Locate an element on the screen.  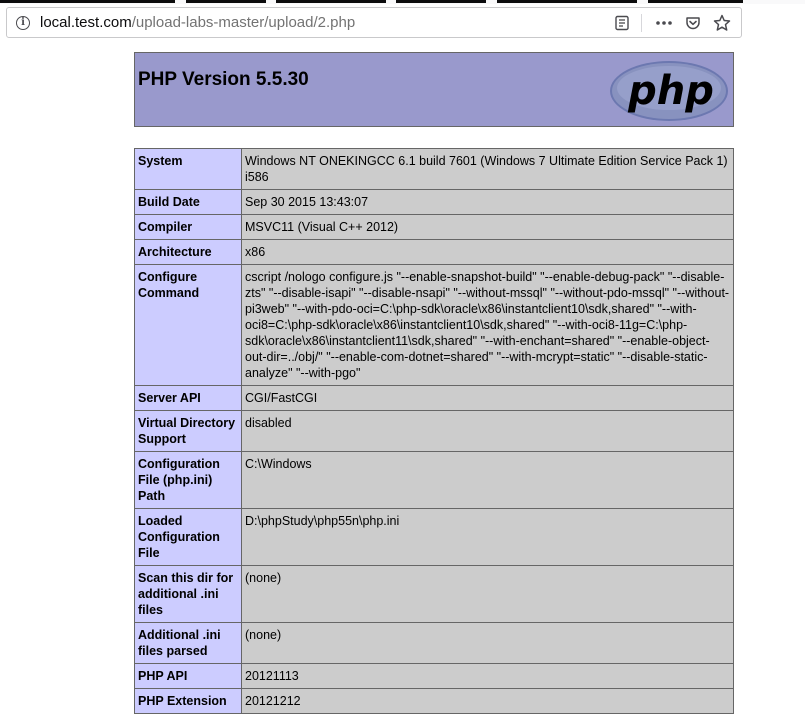
info-row-label: Loaded Configuration File is located at coordinates (188, 537).